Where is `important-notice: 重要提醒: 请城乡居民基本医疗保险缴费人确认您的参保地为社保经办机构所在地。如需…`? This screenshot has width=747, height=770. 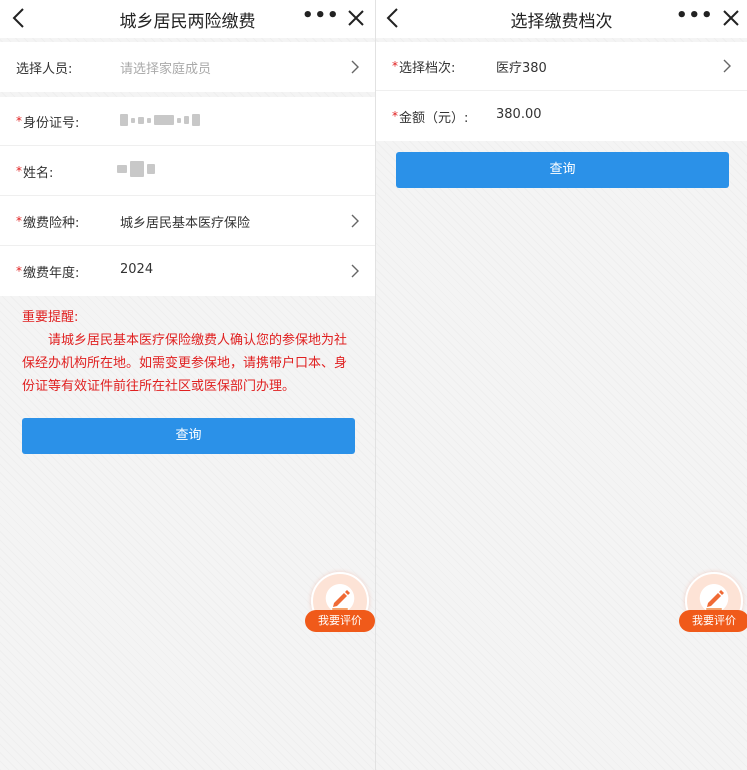 important-notice: 重要提醒: 请城乡居民基本医疗保险缴费人确认您的参保地为社保经办机构所在地。如需… is located at coordinates (190, 352).